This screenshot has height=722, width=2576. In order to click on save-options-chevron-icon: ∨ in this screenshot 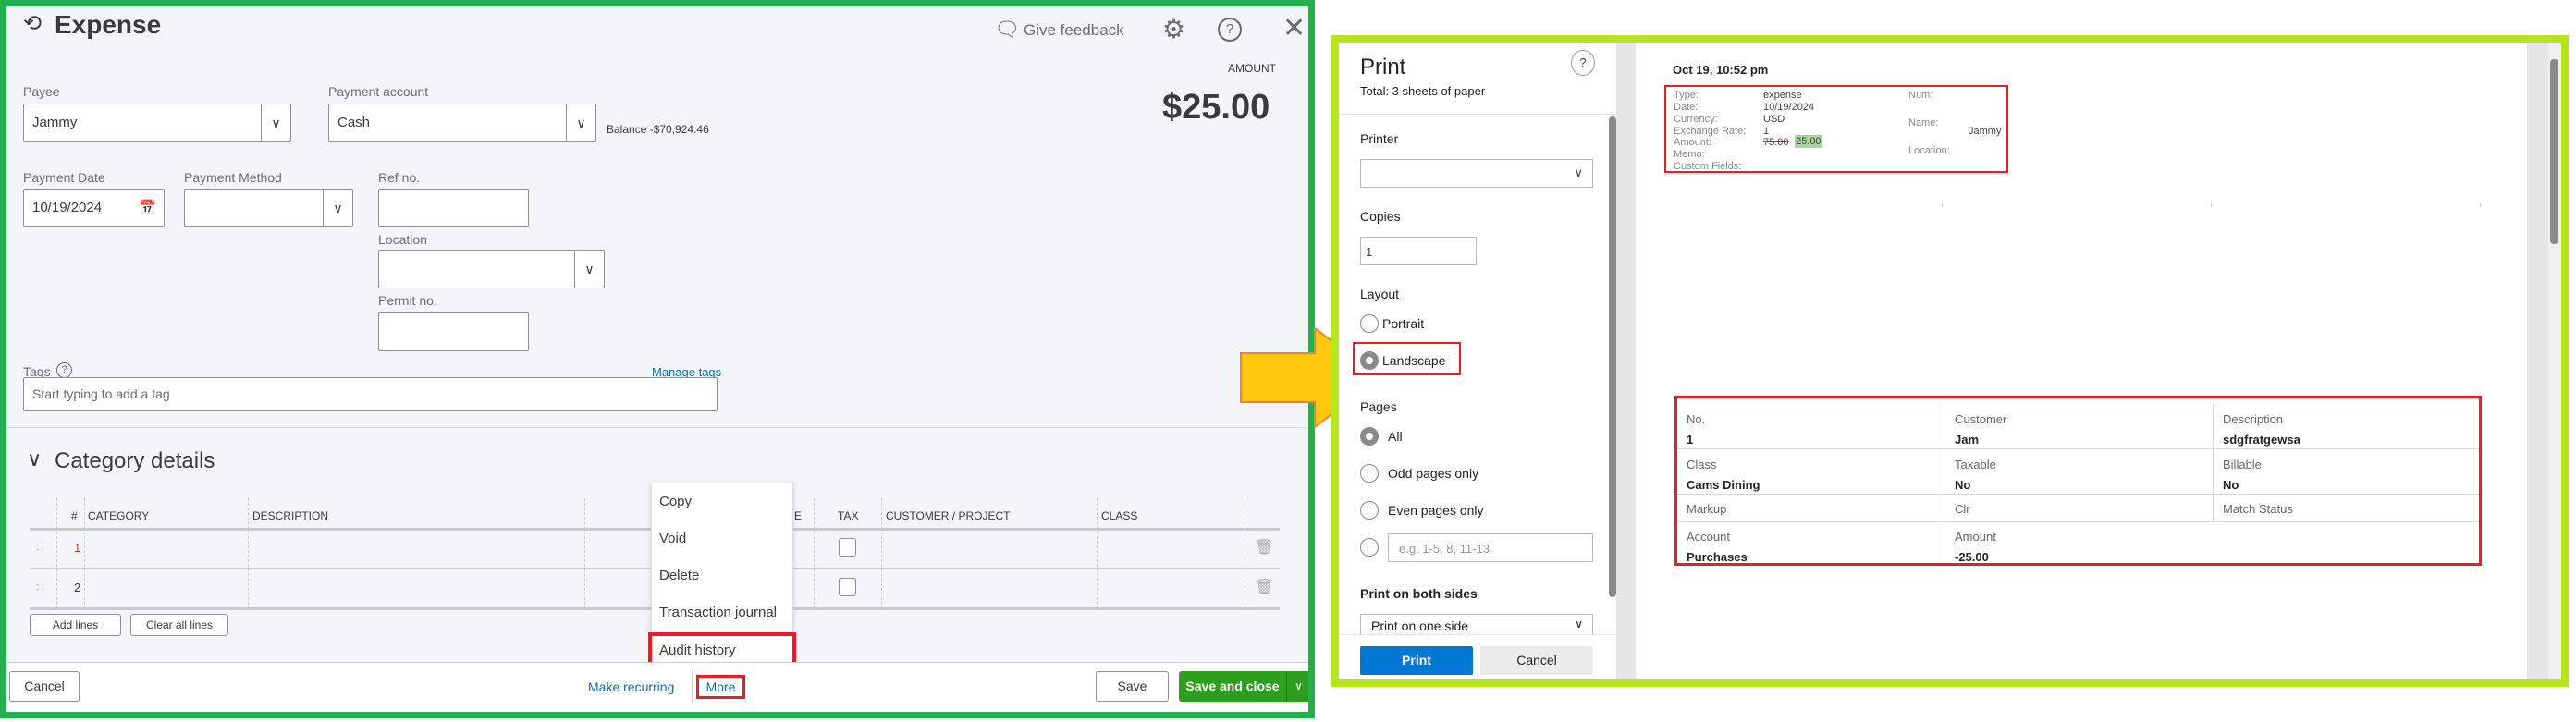, I will do `click(1297, 686)`.